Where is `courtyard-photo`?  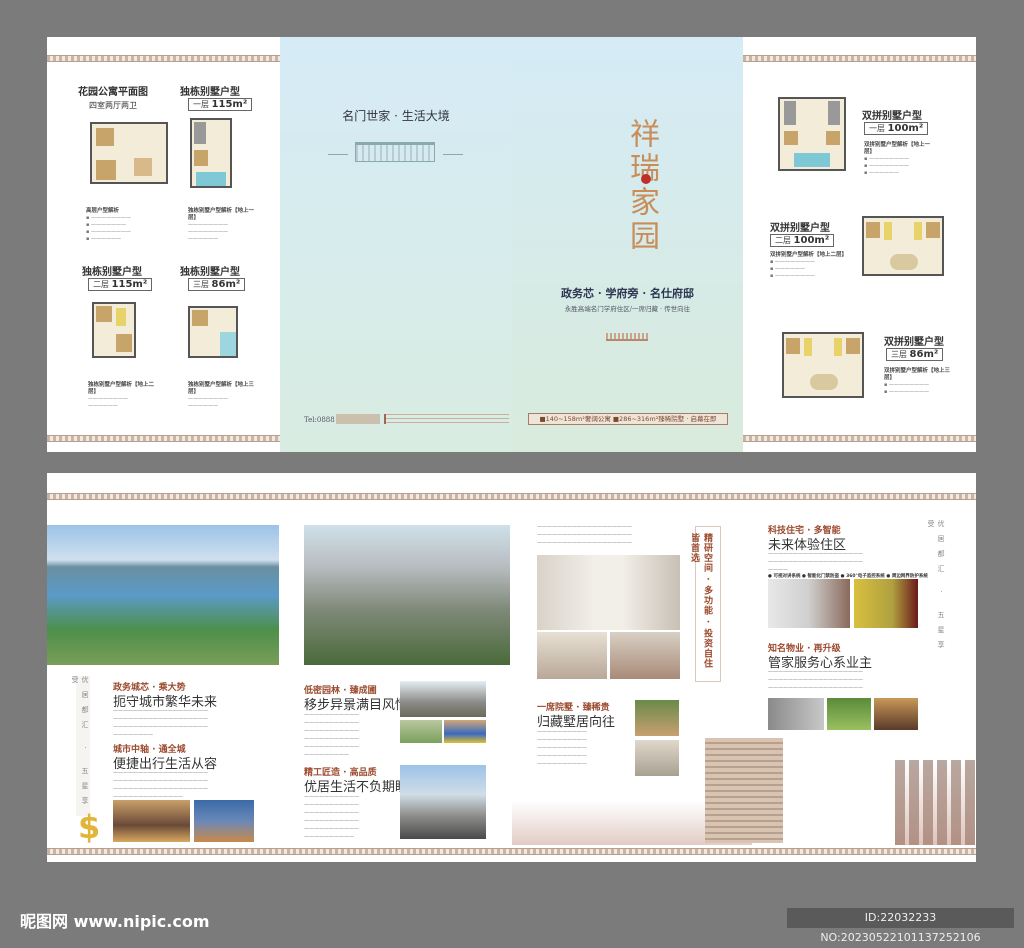 courtyard-photo is located at coordinates (657, 718).